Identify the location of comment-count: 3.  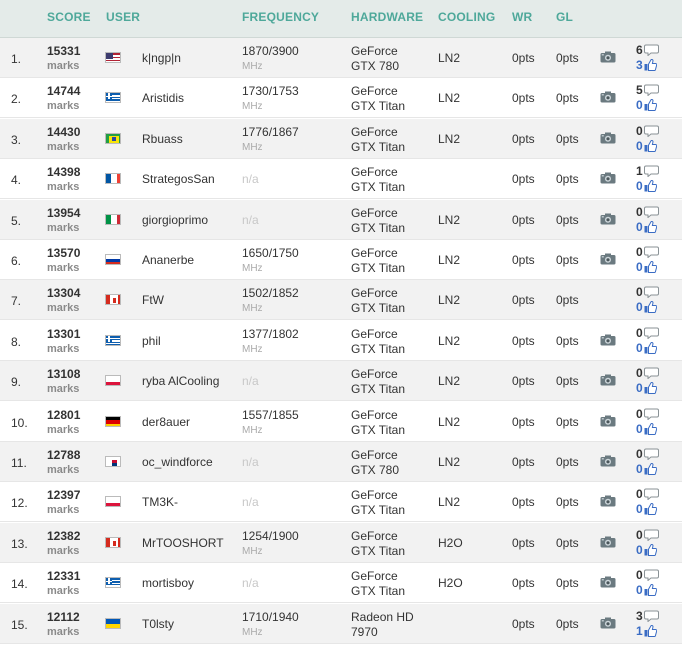
(651, 616).